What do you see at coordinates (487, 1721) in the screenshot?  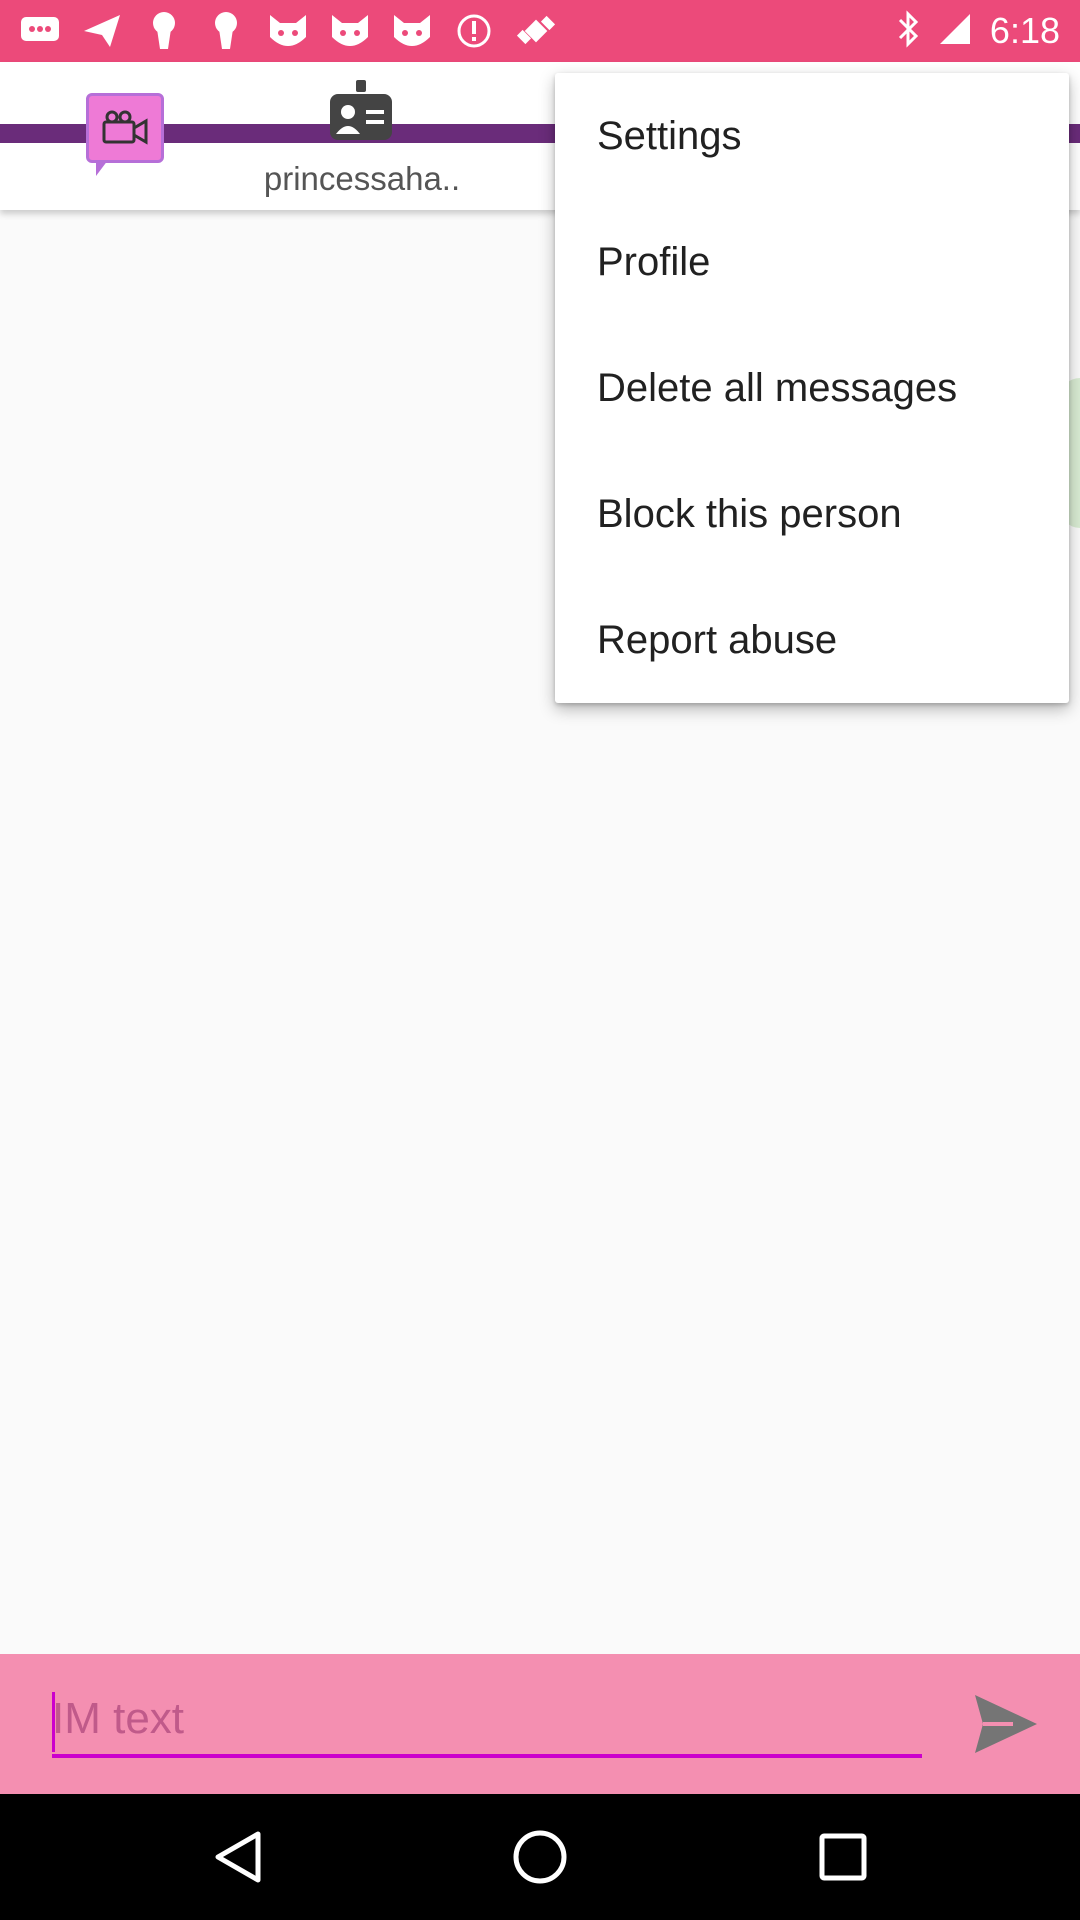 I see `im-text-input` at bounding box center [487, 1721].